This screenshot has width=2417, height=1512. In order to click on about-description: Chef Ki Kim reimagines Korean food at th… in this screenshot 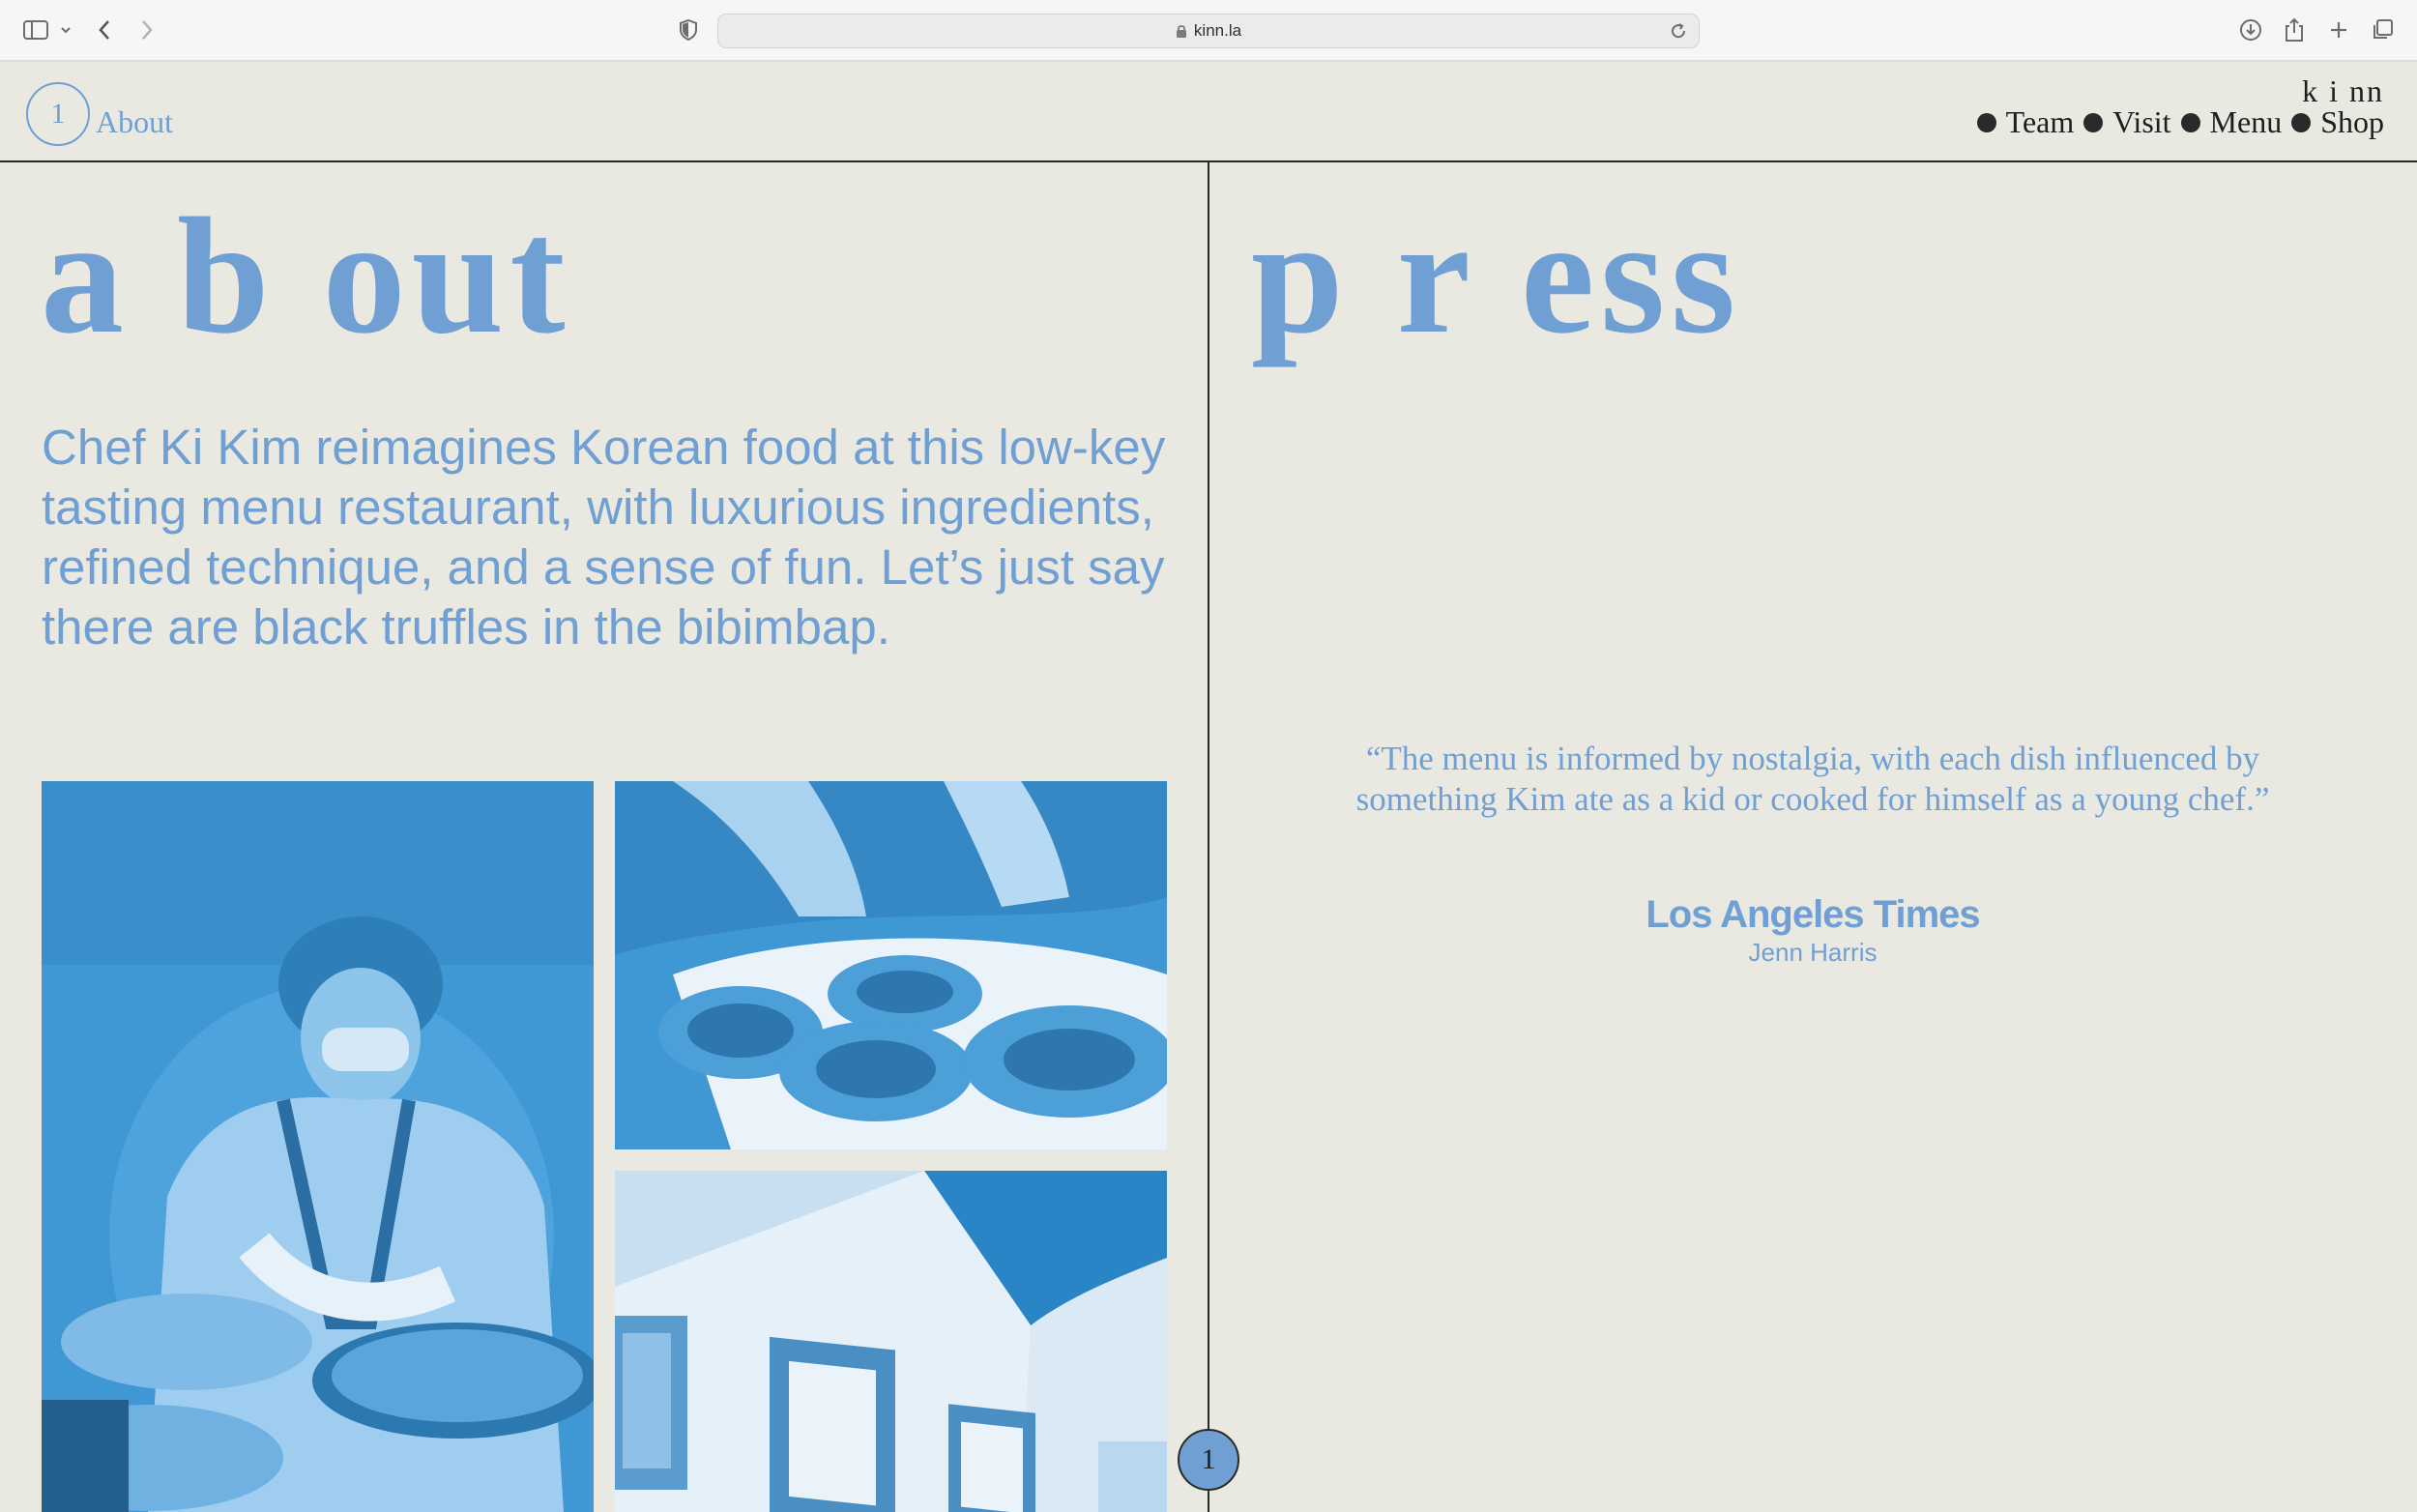, I will do `click(604, 537)`.